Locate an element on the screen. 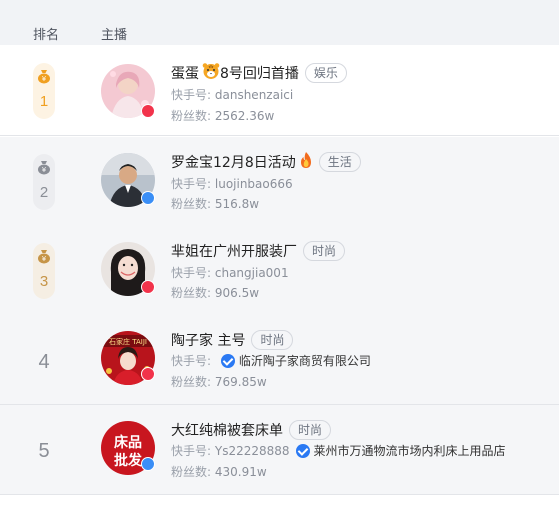 Image resolution: width=559 pixels, height=507 pixels. kuaishou-id-line: 快手号: changjia001 is located at coordinates (230, 273).